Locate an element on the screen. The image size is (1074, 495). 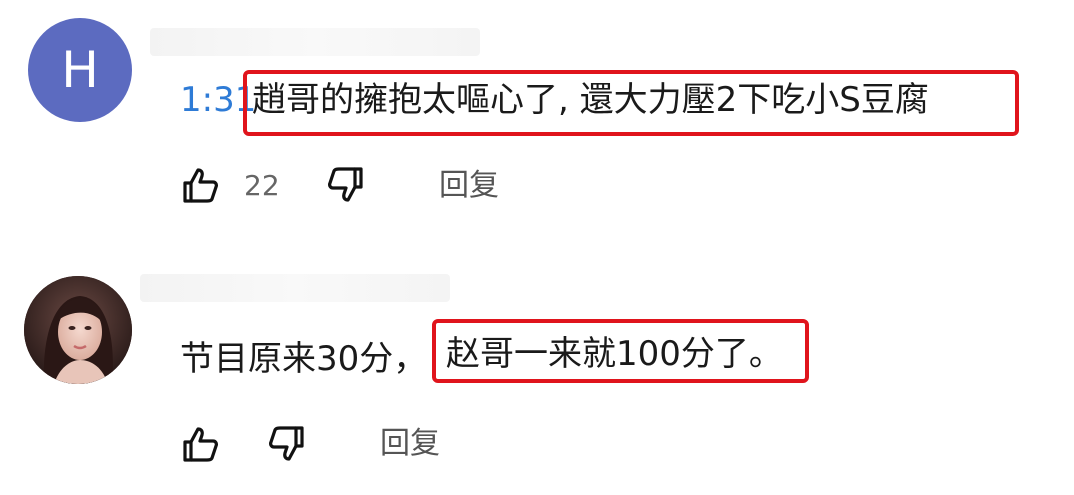
avatar-photo-image is located at coordinates (78, 330).